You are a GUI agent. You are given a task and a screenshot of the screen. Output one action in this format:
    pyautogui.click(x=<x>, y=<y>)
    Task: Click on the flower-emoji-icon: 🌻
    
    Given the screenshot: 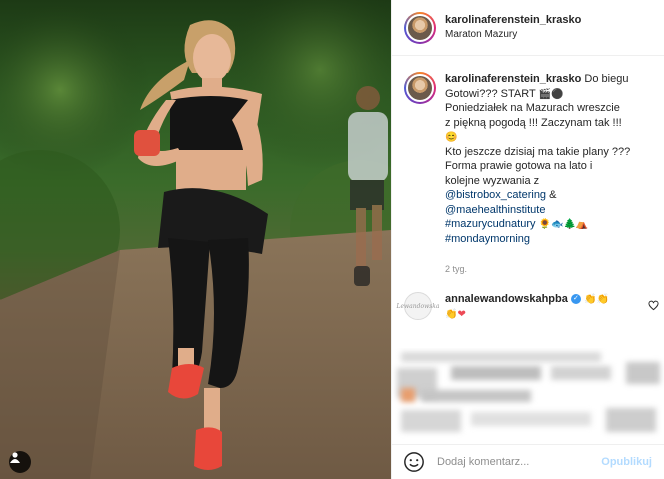 What is the action you would take?
    pyautogui.click(x=545, y=224)
    